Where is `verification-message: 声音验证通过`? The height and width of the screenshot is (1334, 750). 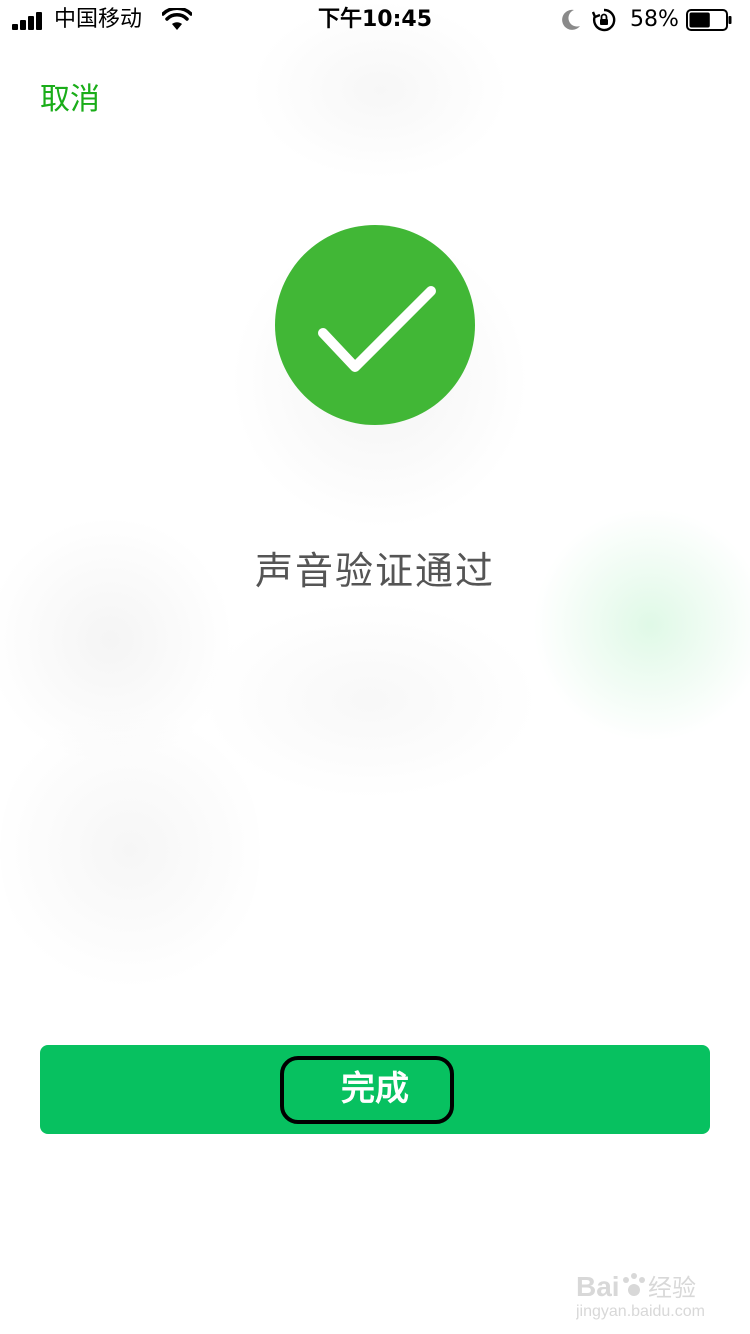 verification-message: 声音验证通过 is located at coordinates (374, 571).